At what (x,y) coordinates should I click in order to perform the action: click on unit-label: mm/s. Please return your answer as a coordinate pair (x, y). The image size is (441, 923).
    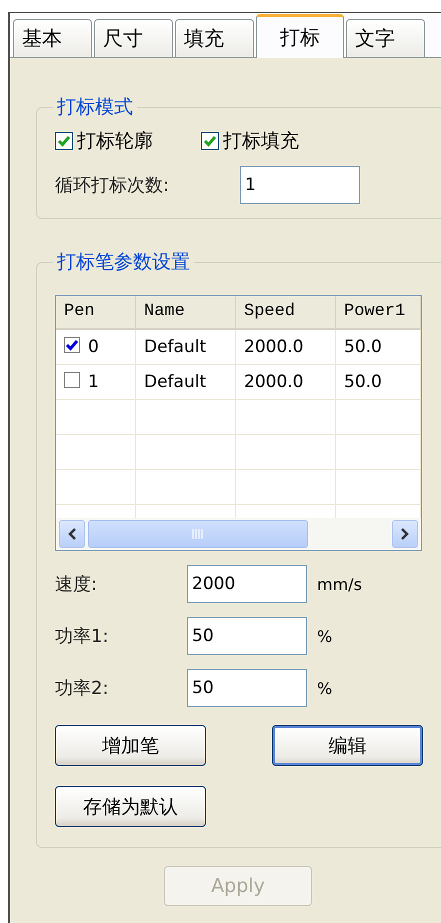
    Looking at the image, I should click on (339, 584).